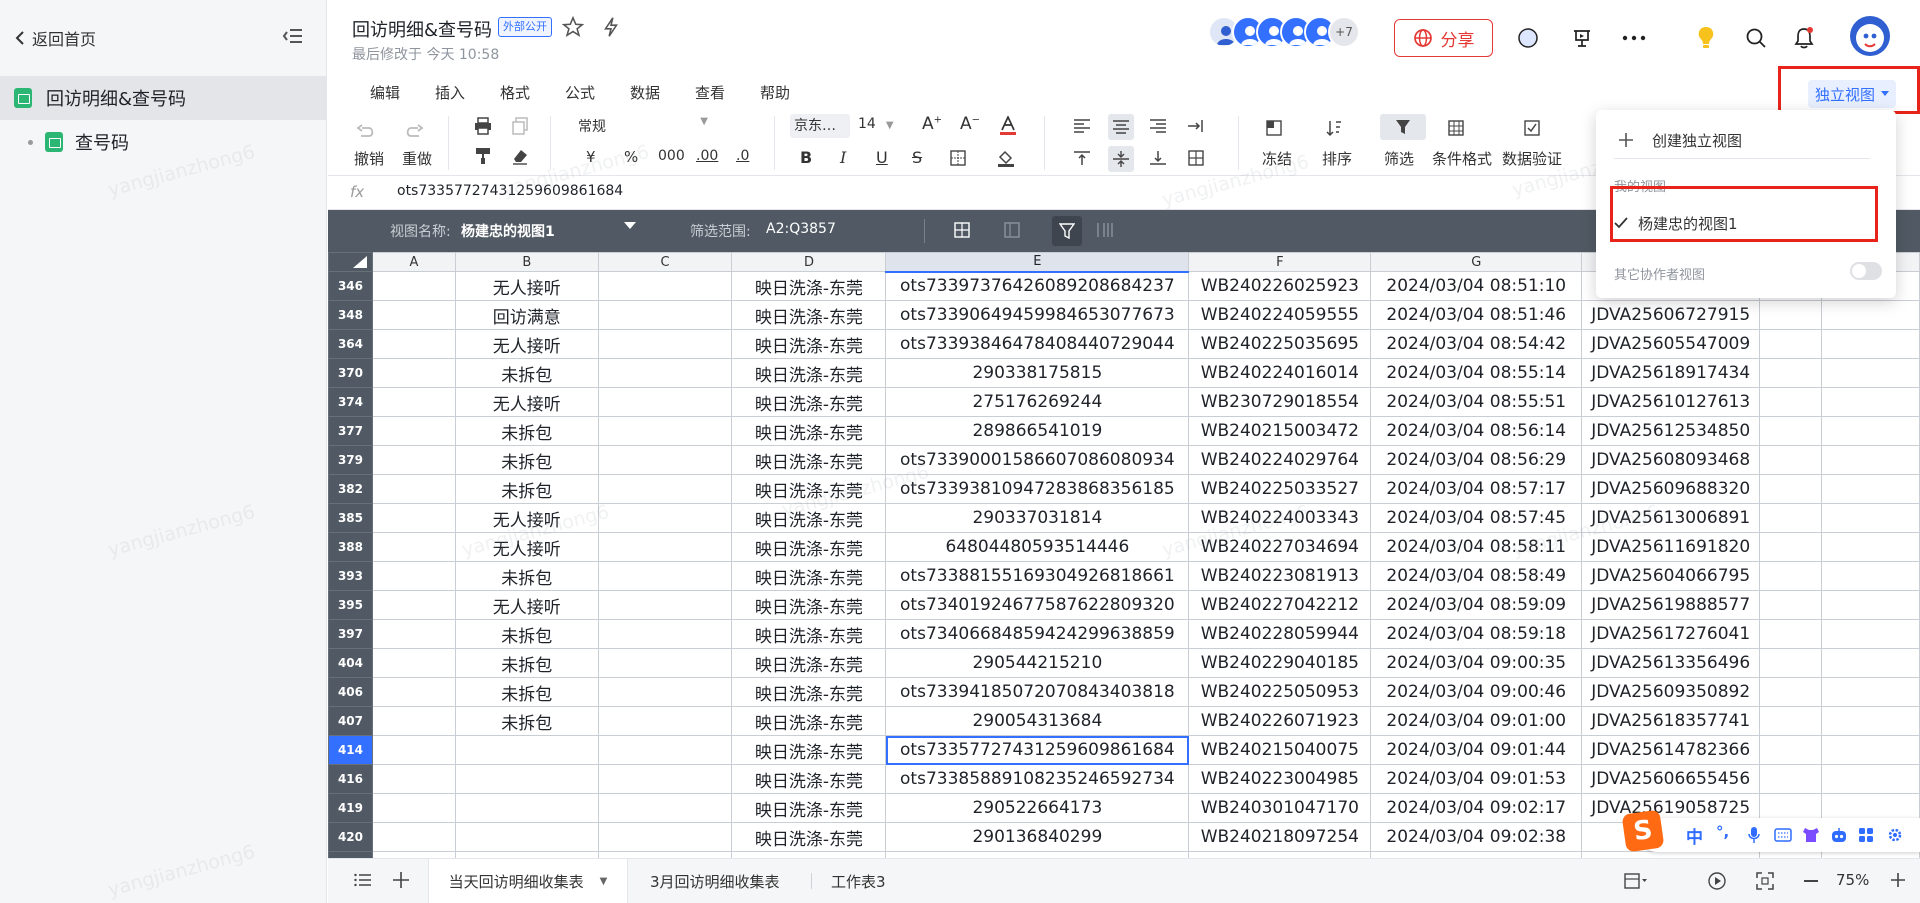 The height and width of the screenshot is (903, 1920). I want to click on menu-help: 帮助, so click(775, 92).